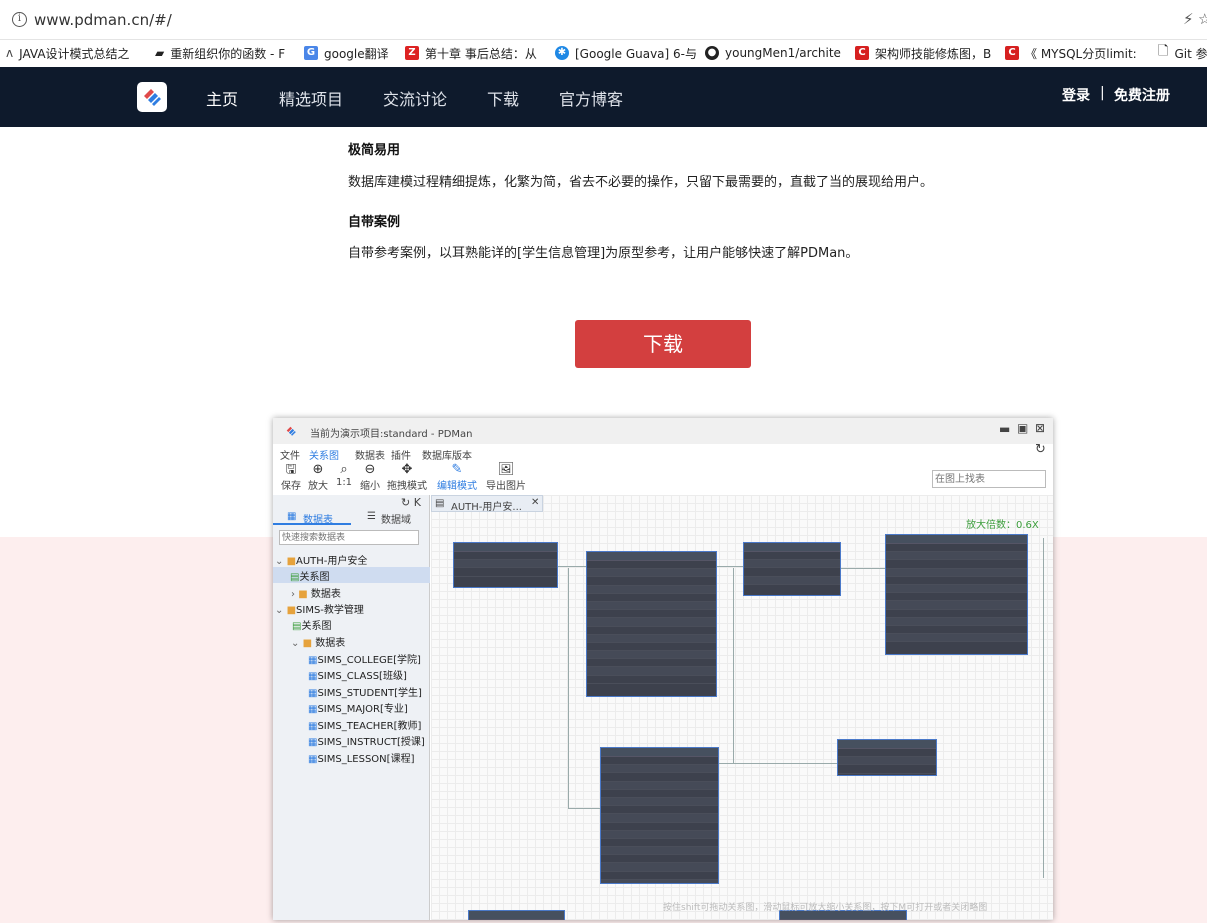 This screenshot has width=1207, height=923. I want to click on nav-download: 下载, so click(503, 98).